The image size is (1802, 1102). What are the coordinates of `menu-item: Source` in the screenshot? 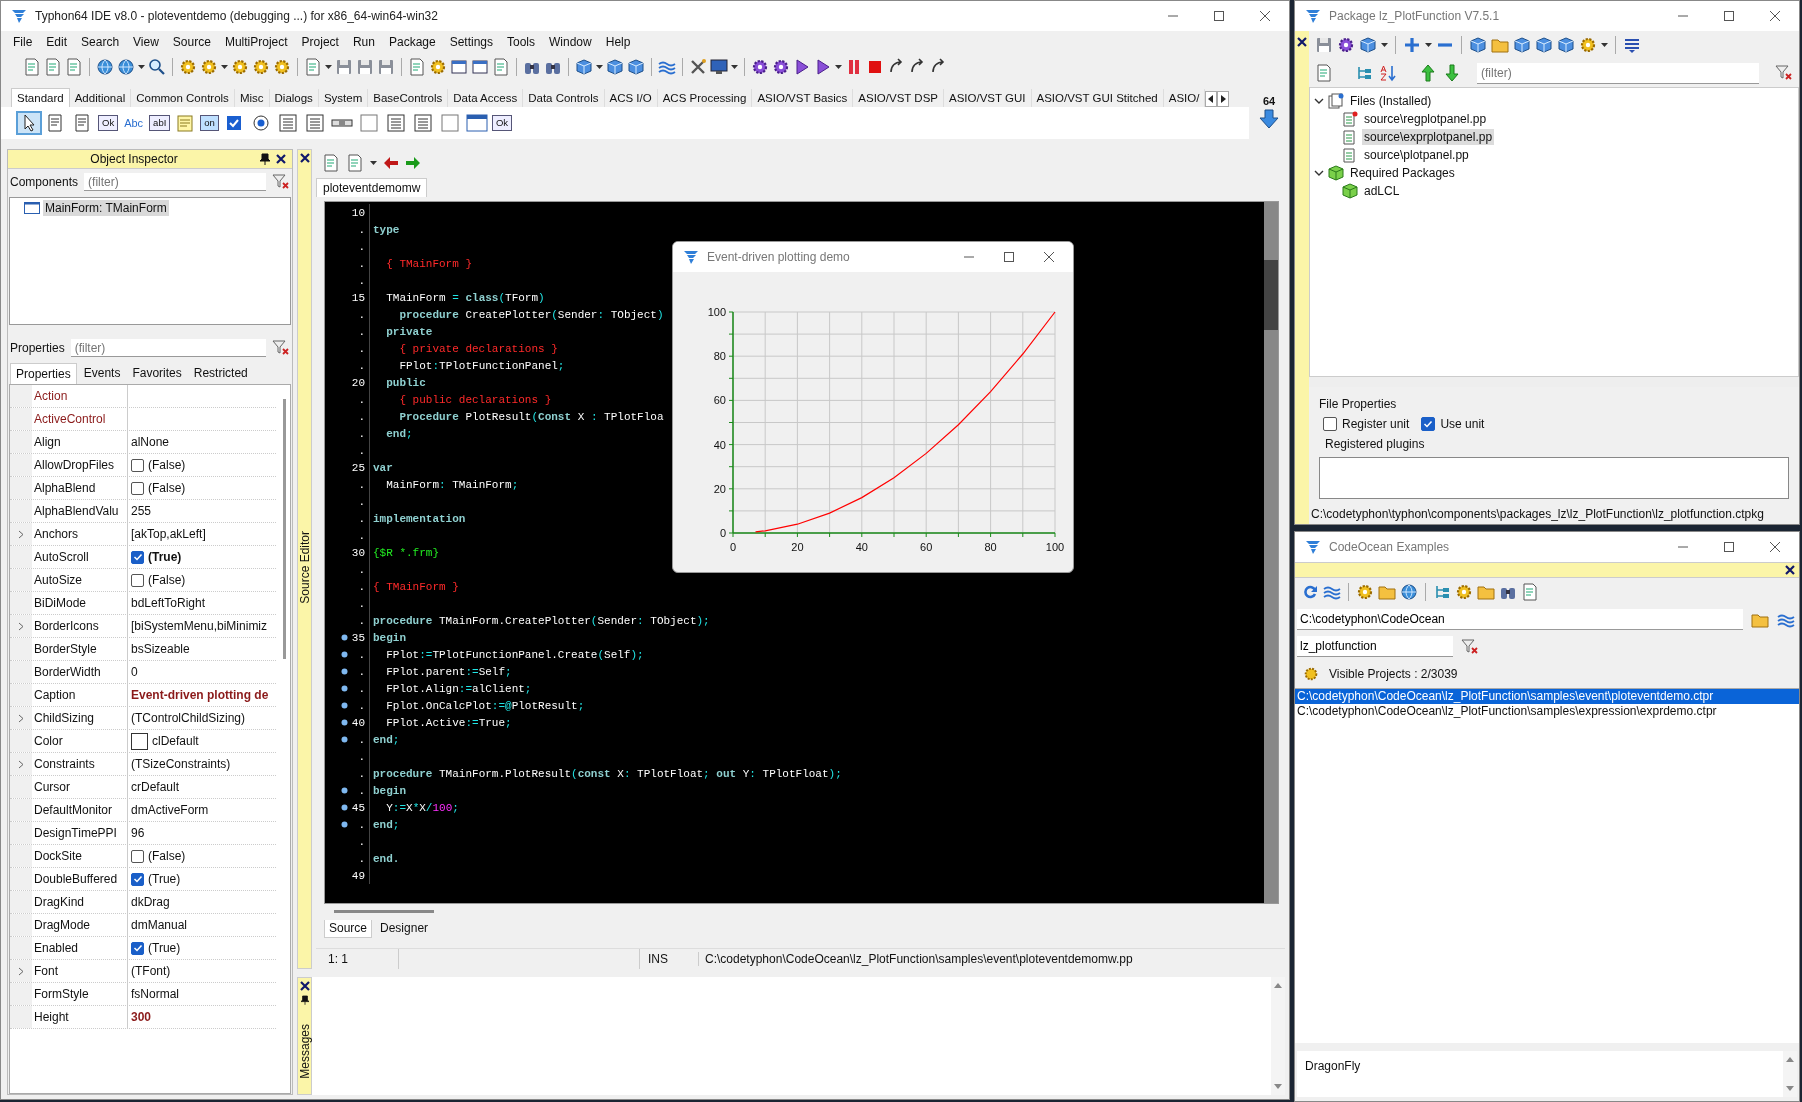 It's located at (191, 42).